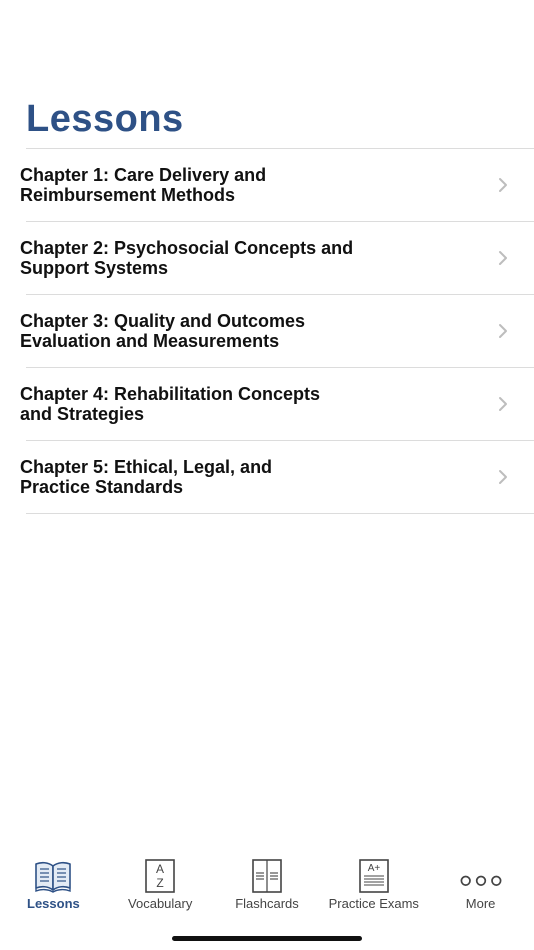 The height and width of the screenshot is (950, 534). Describe the element at coordinates (481, 876) in the screenshot. I see `more-icon` at that location.